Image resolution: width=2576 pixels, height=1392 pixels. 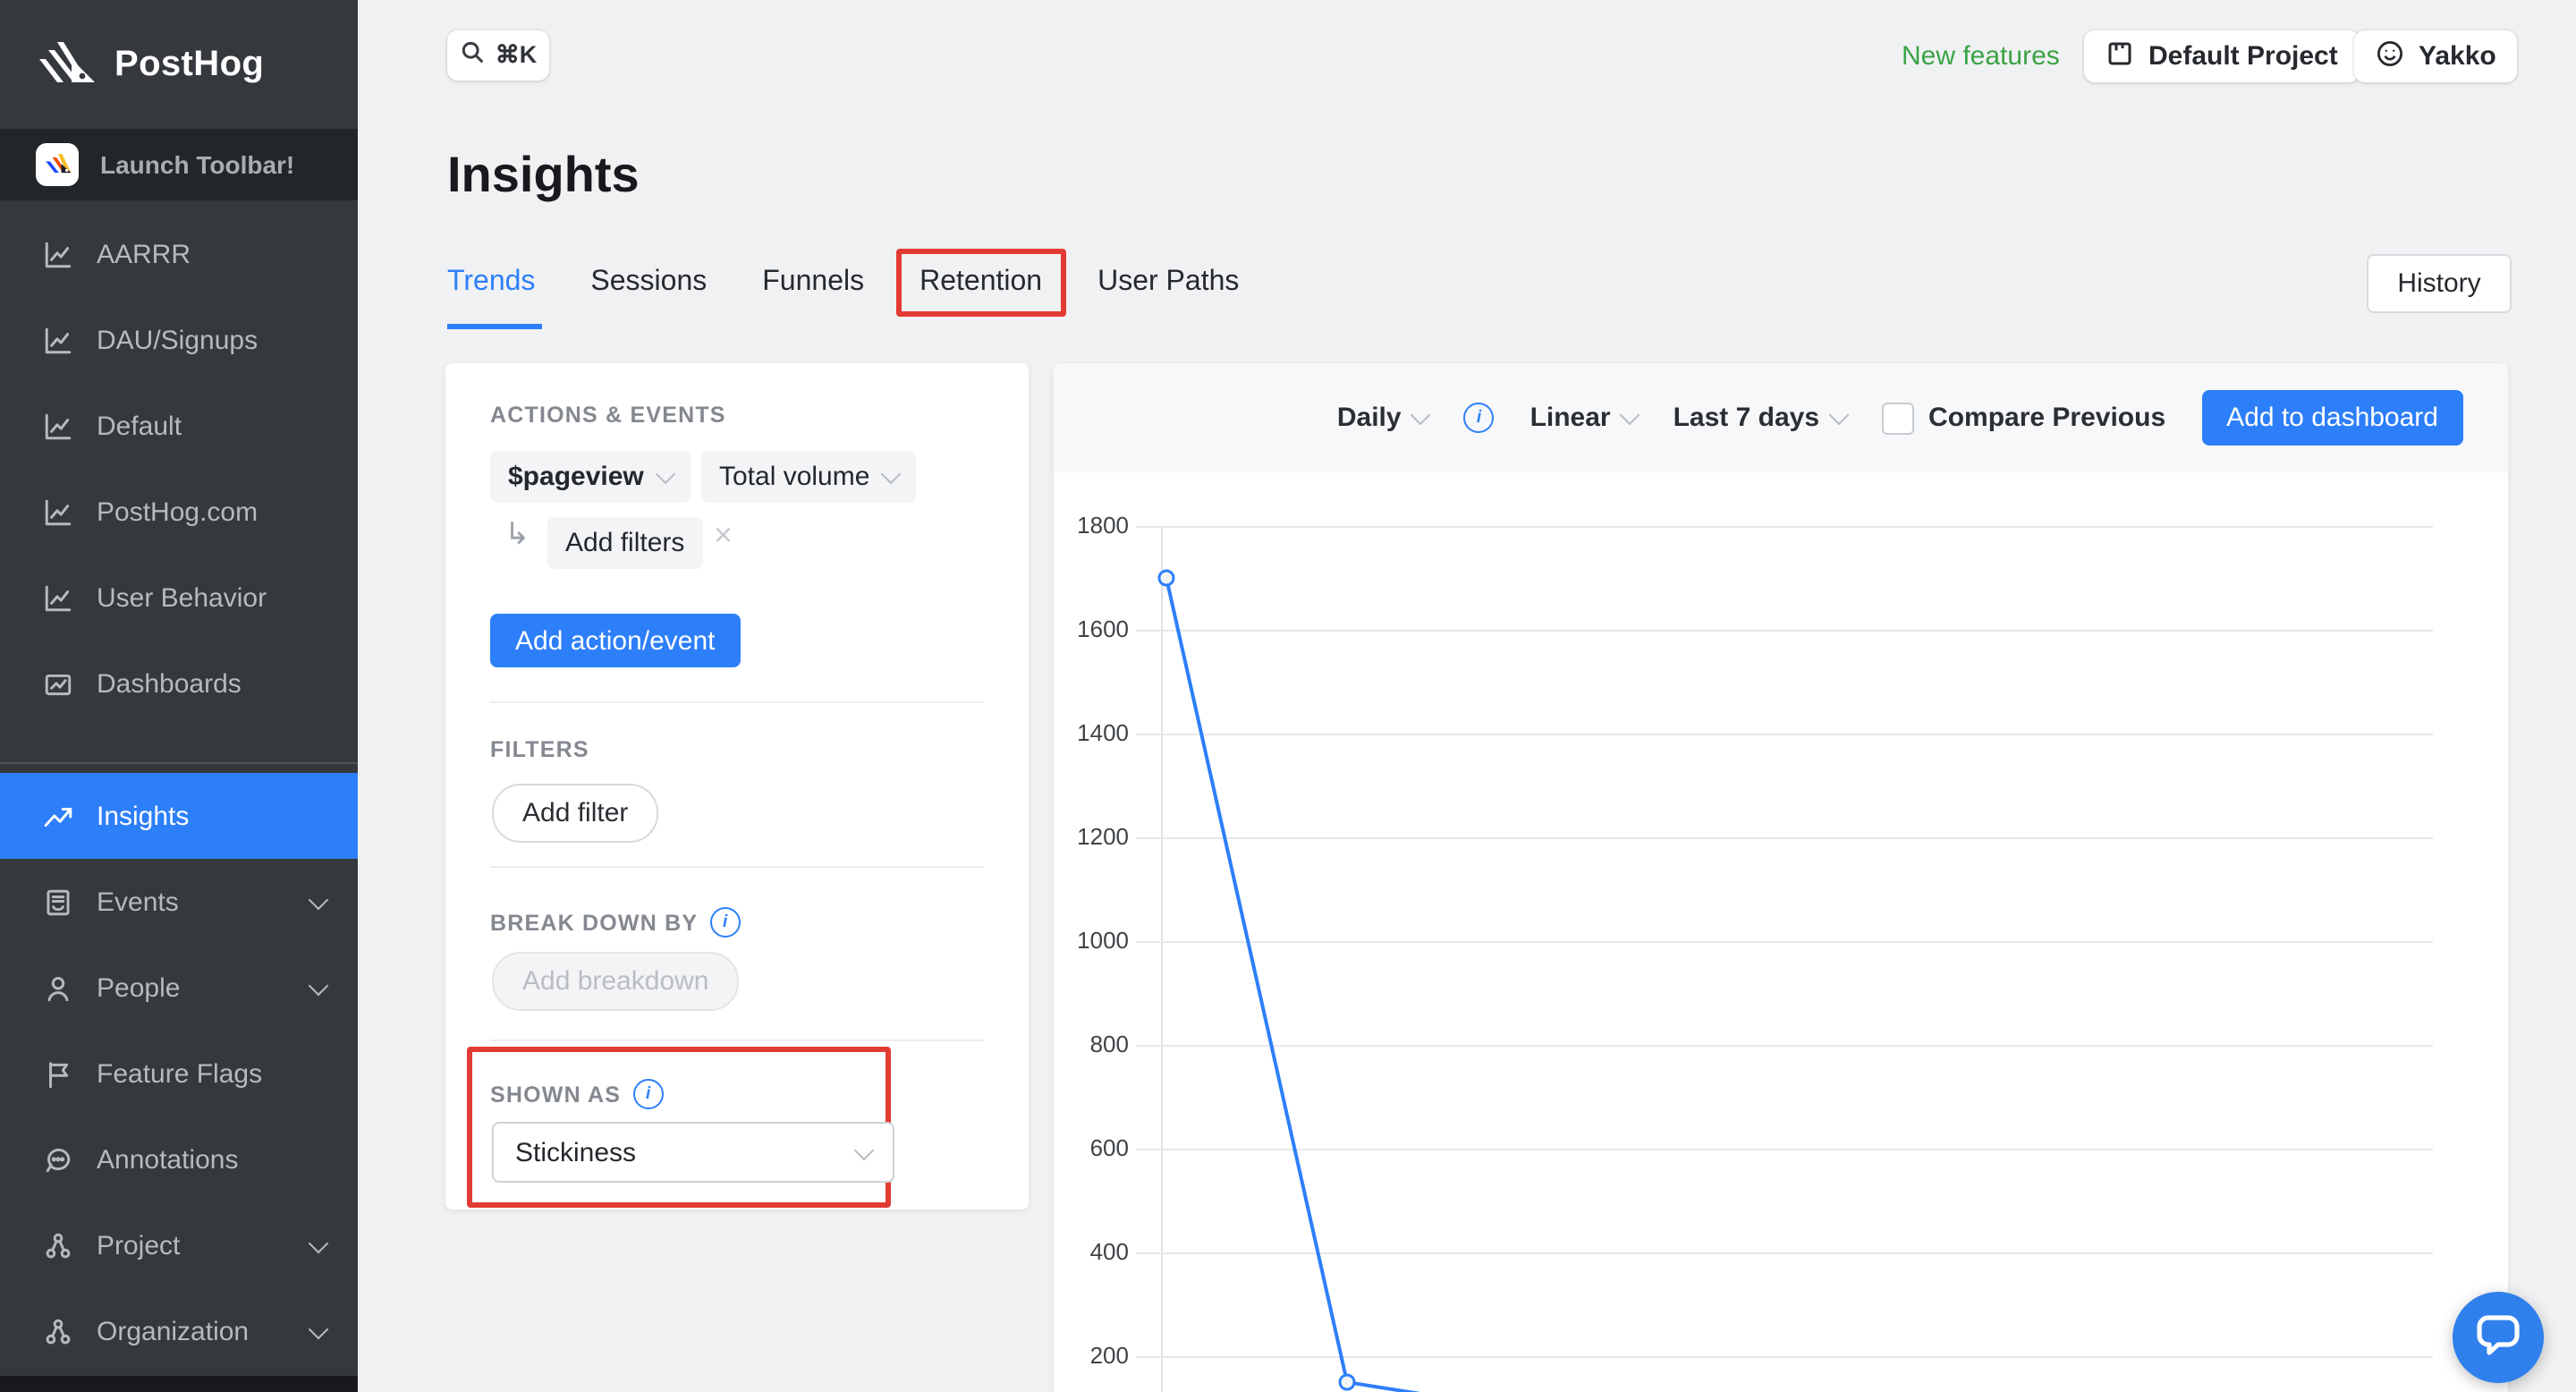 I want to click on project-switcher-button: Default Project, so click(x=2222, y=56).